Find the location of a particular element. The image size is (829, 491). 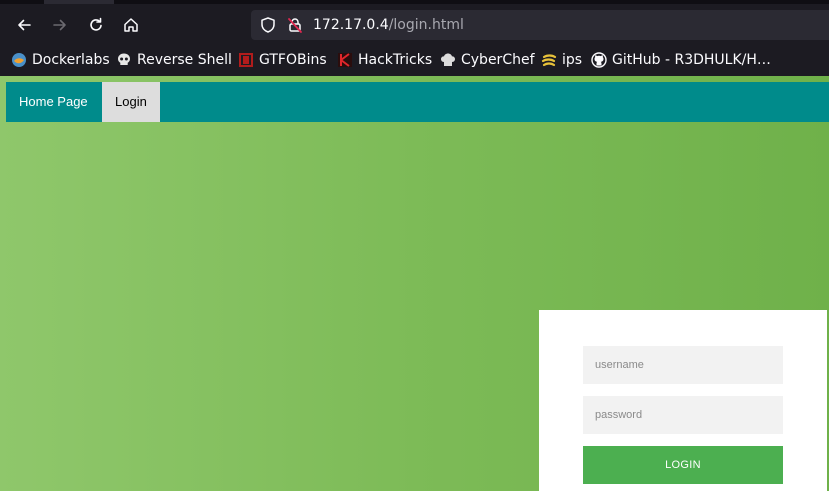

bookmark-reverse-shell: Reverse Shell is located at coordinates (174, 60).